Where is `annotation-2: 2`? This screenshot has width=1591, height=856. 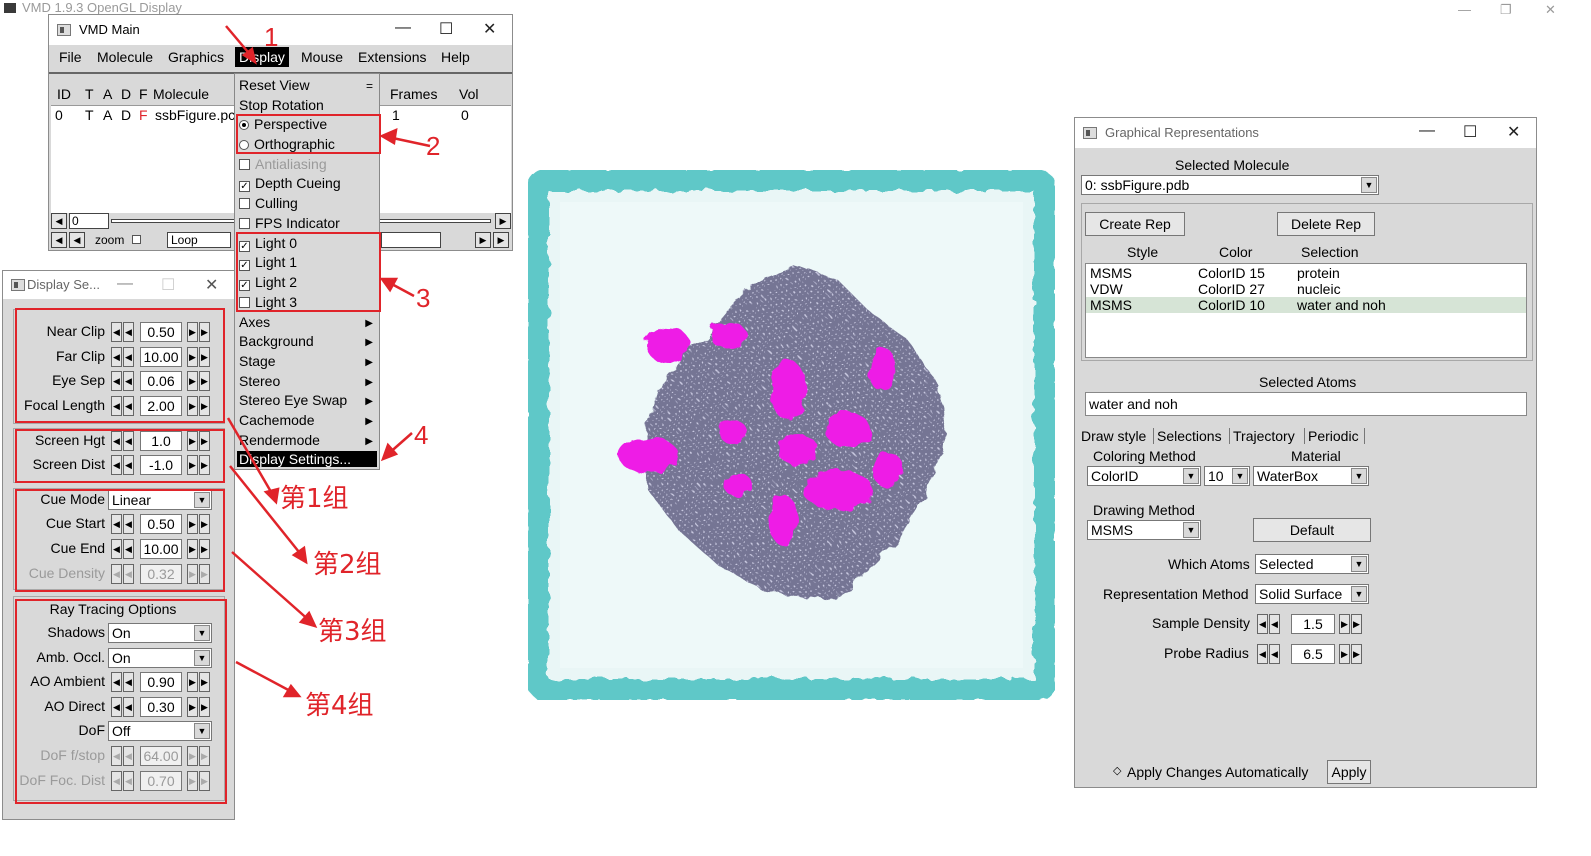
annotation-2: 2 is located at coordinates (433, 146).